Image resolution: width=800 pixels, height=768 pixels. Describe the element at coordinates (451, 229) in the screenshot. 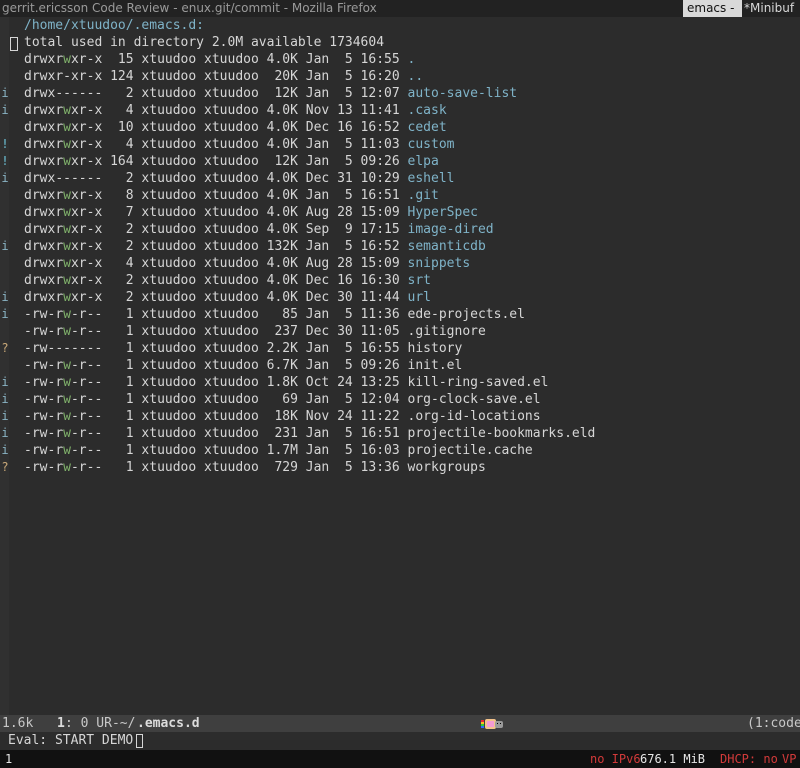

I see `file-name: image-dired` at that location.